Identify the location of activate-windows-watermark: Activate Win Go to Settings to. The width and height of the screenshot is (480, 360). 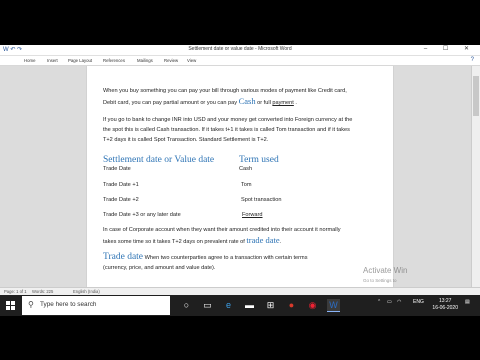
(385, 275).